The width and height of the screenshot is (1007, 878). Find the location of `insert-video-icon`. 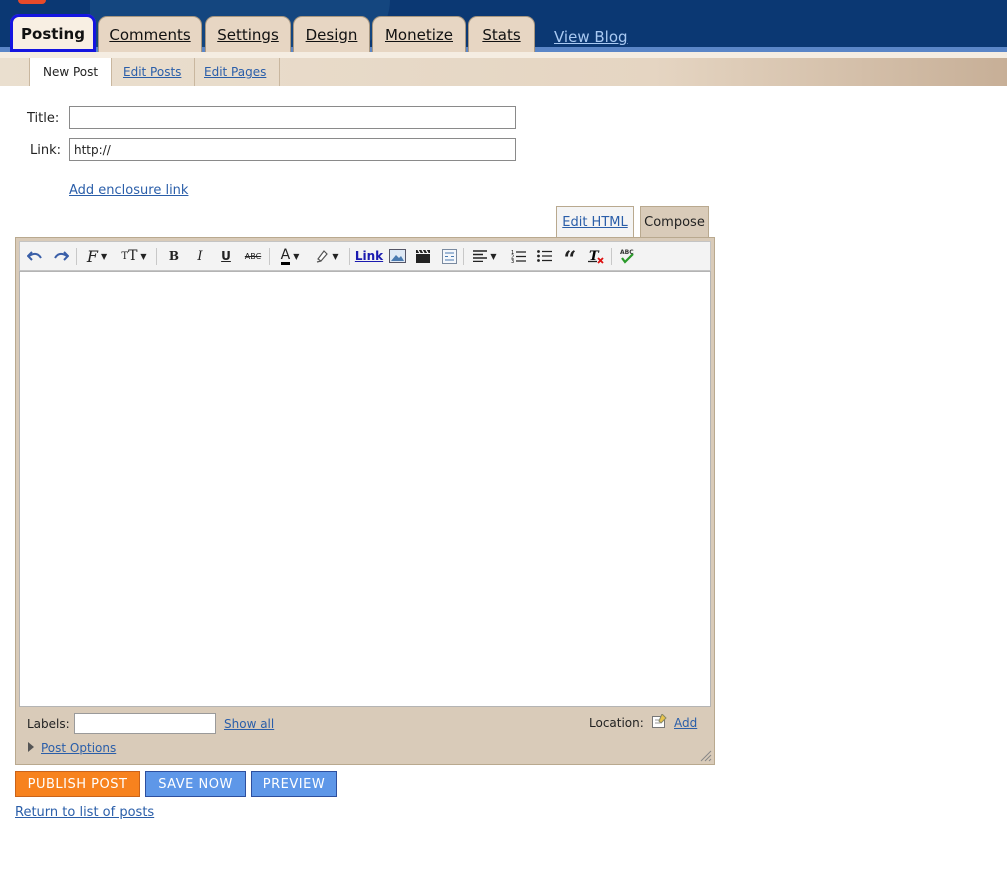

insert-video-icon is located at coordinates (423, 256).